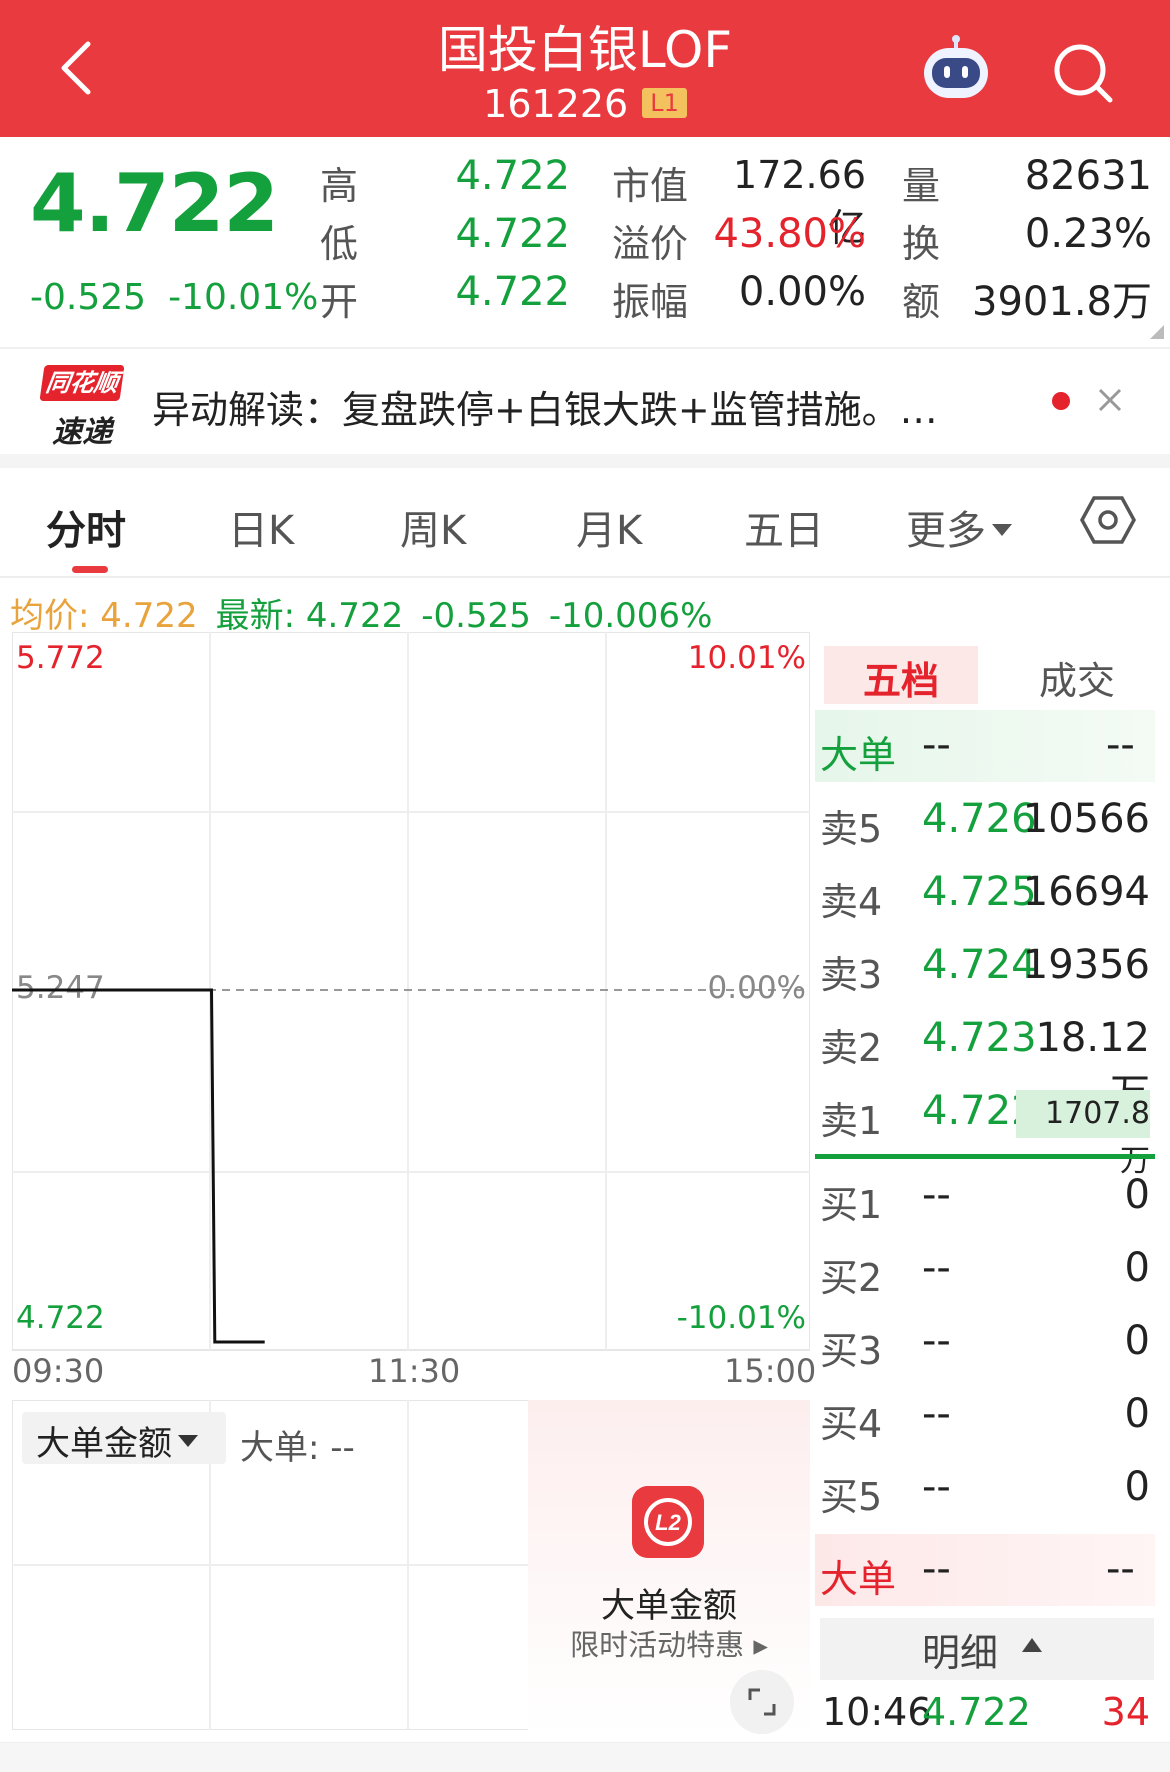 The width and height of the screenshot is (1170, 1772). Describe the element at coordinates (1108, 520) in the screenshot. I see `settings-hexagon-icon` at that location.